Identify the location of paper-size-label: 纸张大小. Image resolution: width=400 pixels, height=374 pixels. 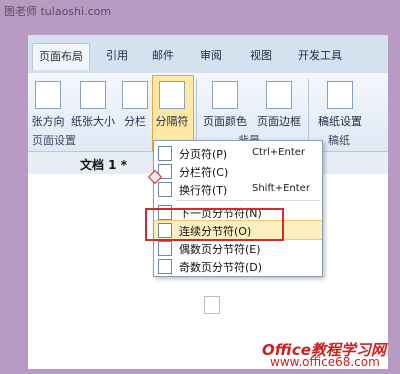
(93, 121).